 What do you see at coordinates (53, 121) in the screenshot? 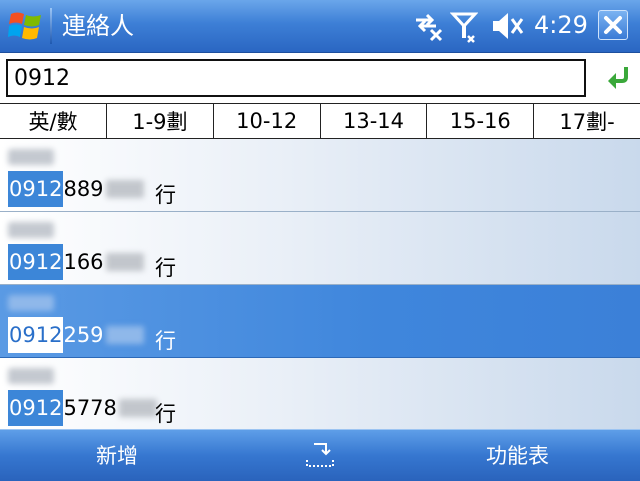
I see `tab-alpha-numeric: 英/數` at bounding box center [53, 121].